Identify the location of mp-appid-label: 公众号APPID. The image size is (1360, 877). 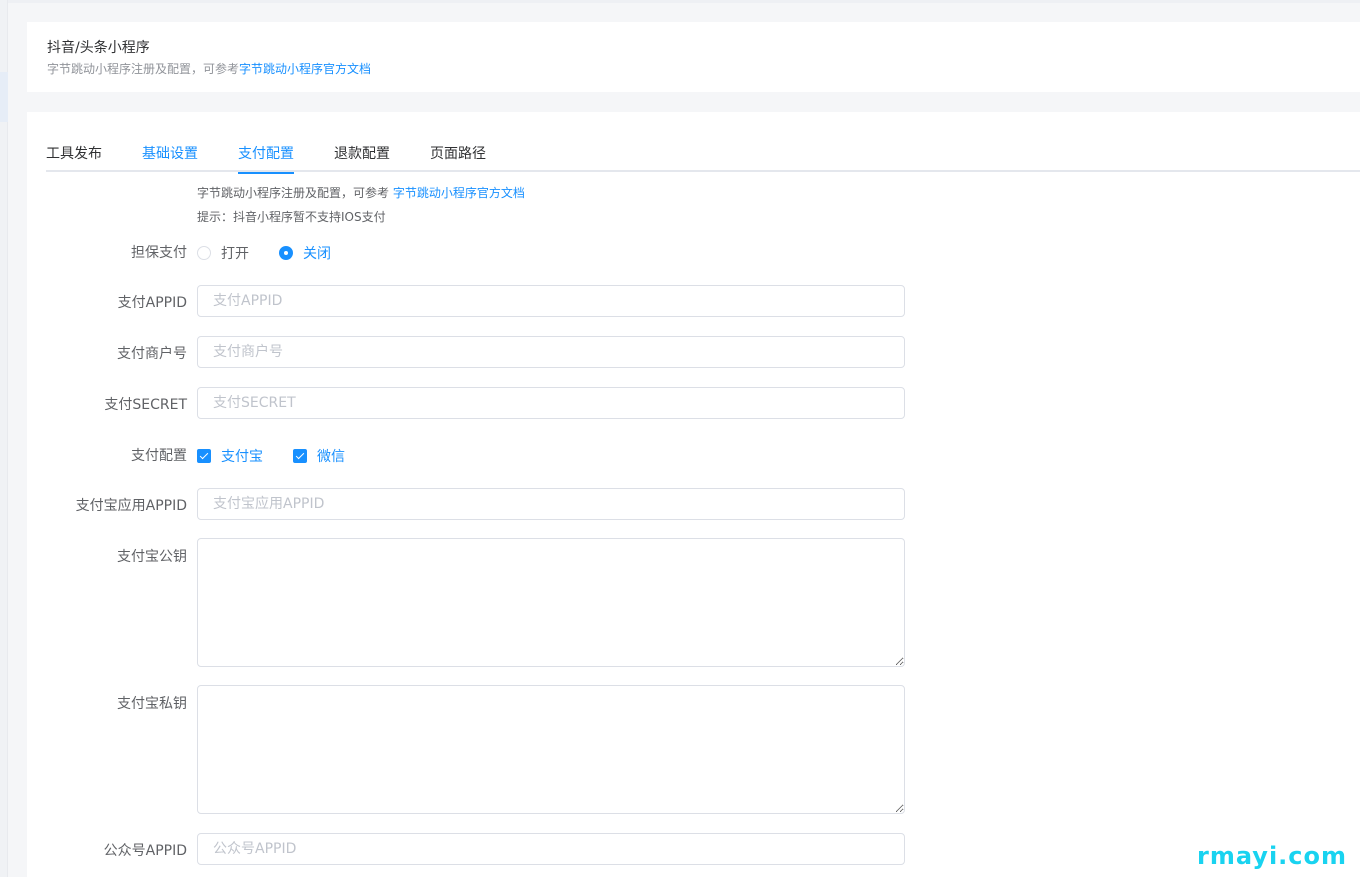
(145, 851).